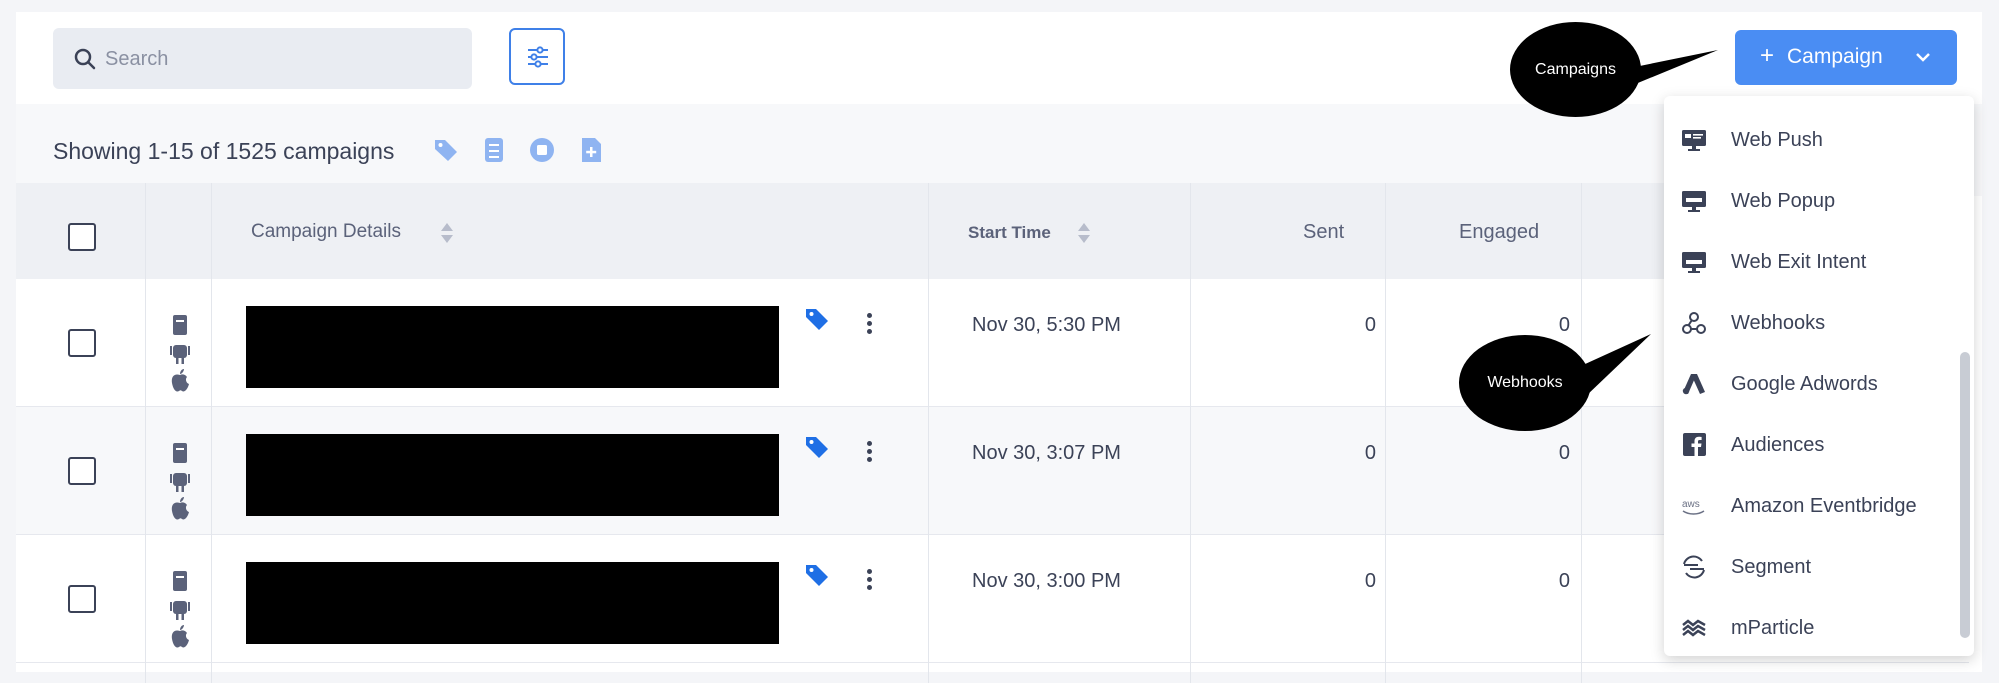  Describe the element at coordinates (1645, 223) in the screenshot. I see `annotation-callouts` at that location.